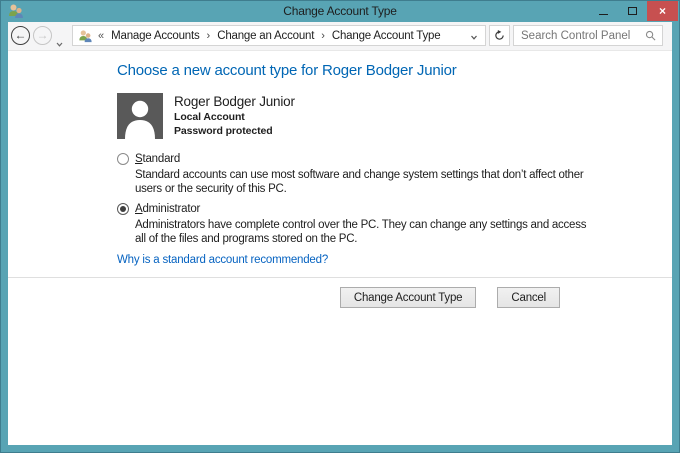  I want to click on address-dropdown-button, so click(475, 36).